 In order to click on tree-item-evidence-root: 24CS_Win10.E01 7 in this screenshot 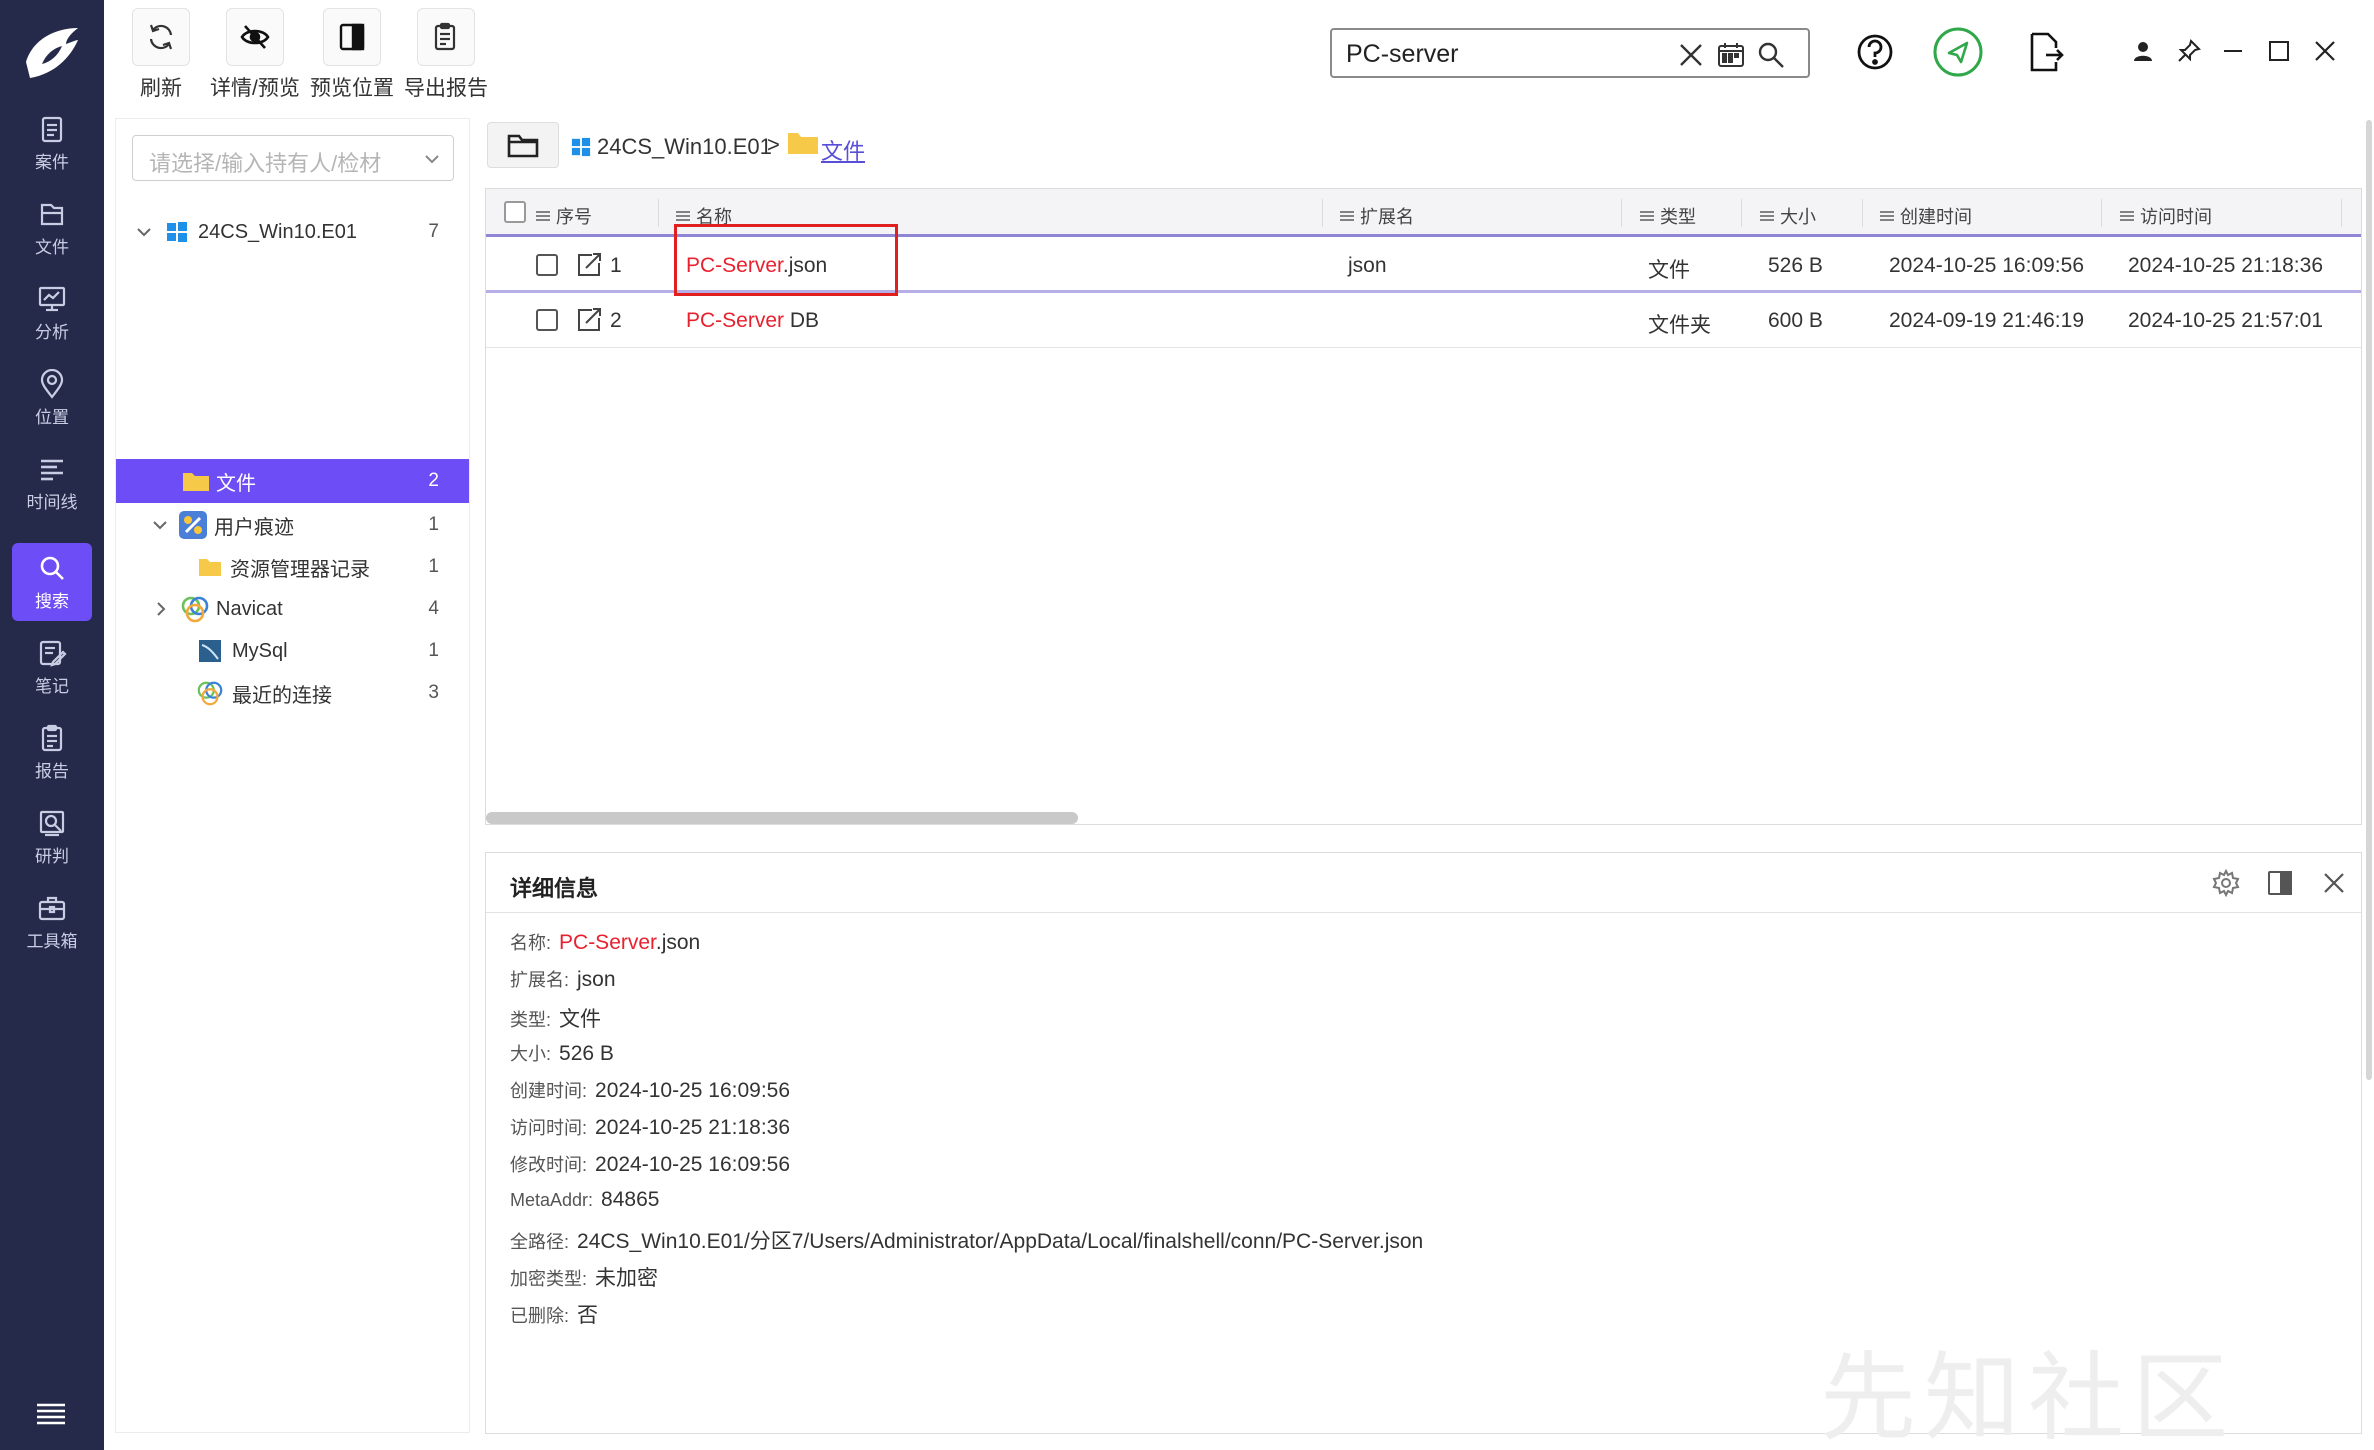, I will do `click(292, 232)`.